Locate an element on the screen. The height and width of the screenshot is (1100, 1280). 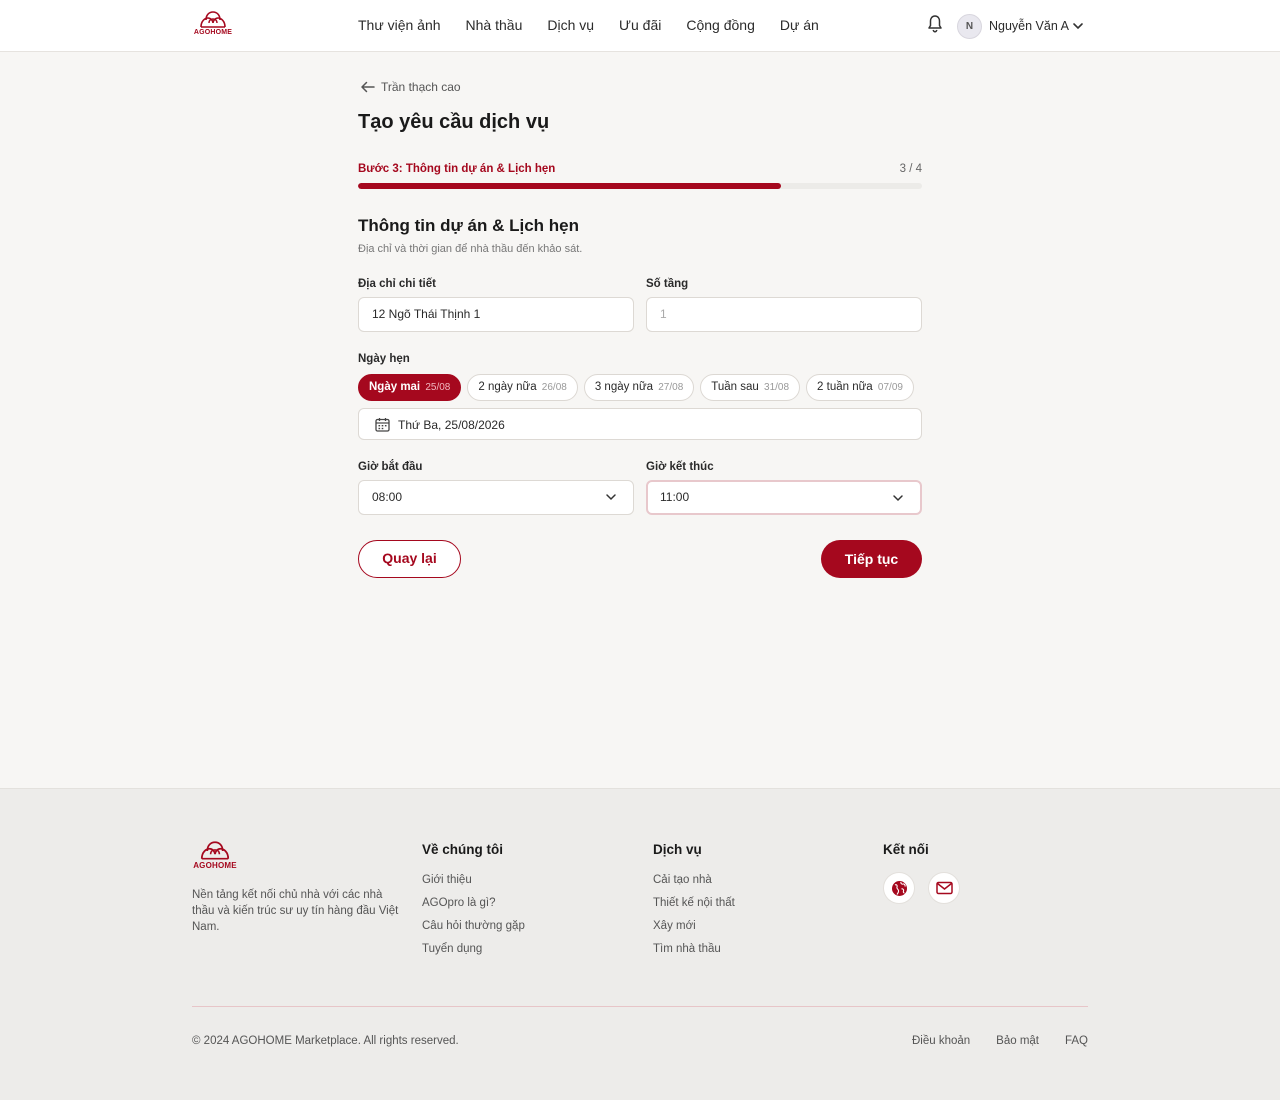
mail-icon is located at coordinates (944, 888).